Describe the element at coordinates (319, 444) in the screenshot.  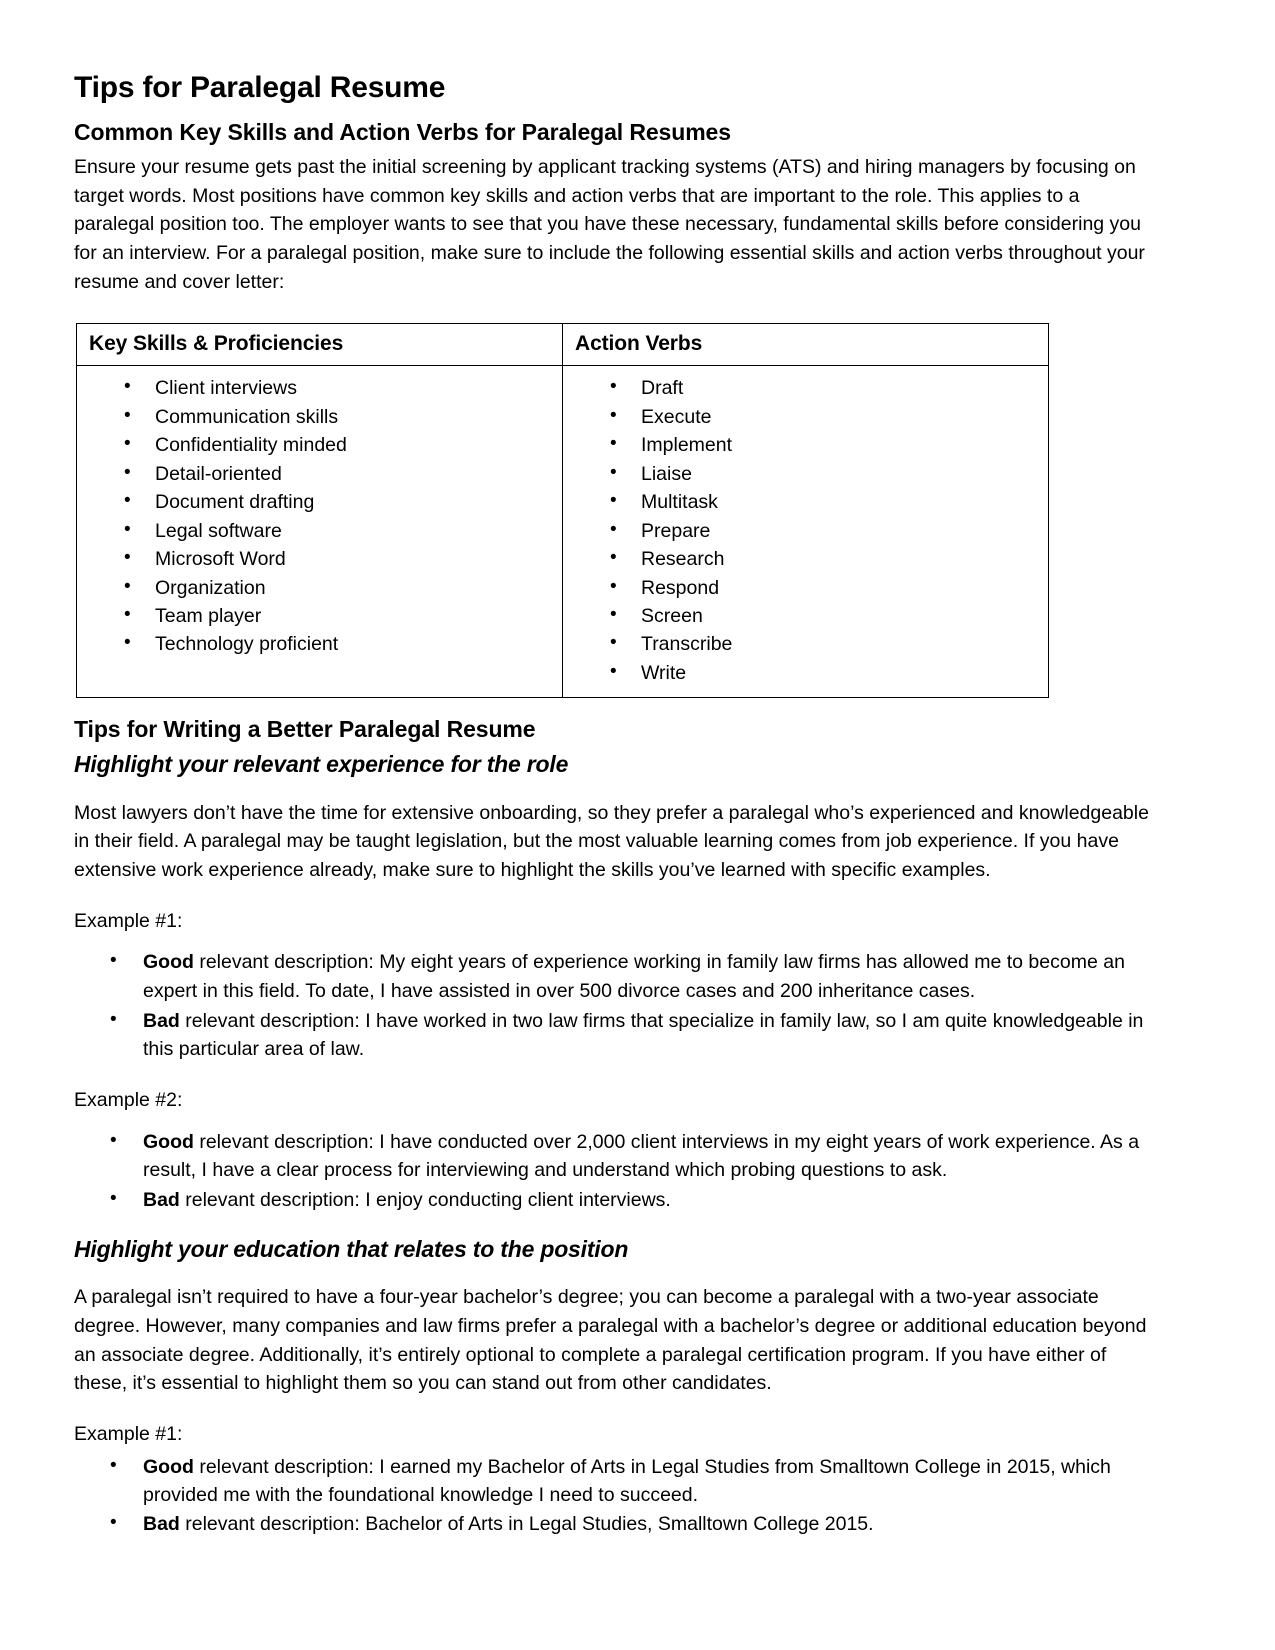
I see `list-item: Confidentiality minded` at that location.